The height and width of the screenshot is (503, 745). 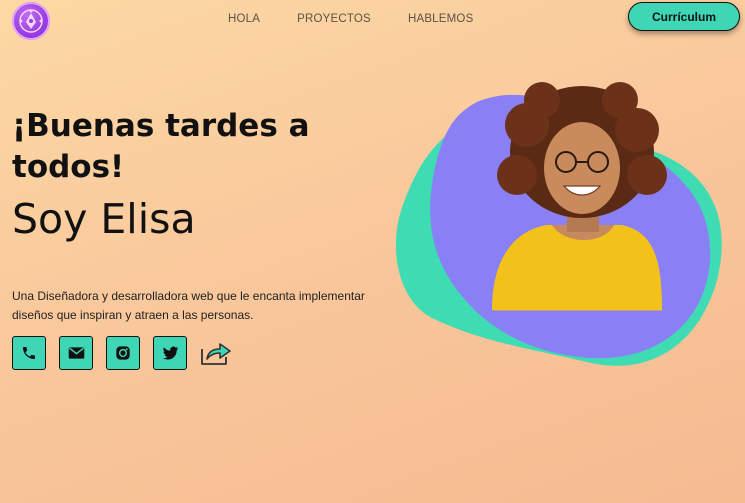 I want to click on share-button, so click(x=216, y=353).